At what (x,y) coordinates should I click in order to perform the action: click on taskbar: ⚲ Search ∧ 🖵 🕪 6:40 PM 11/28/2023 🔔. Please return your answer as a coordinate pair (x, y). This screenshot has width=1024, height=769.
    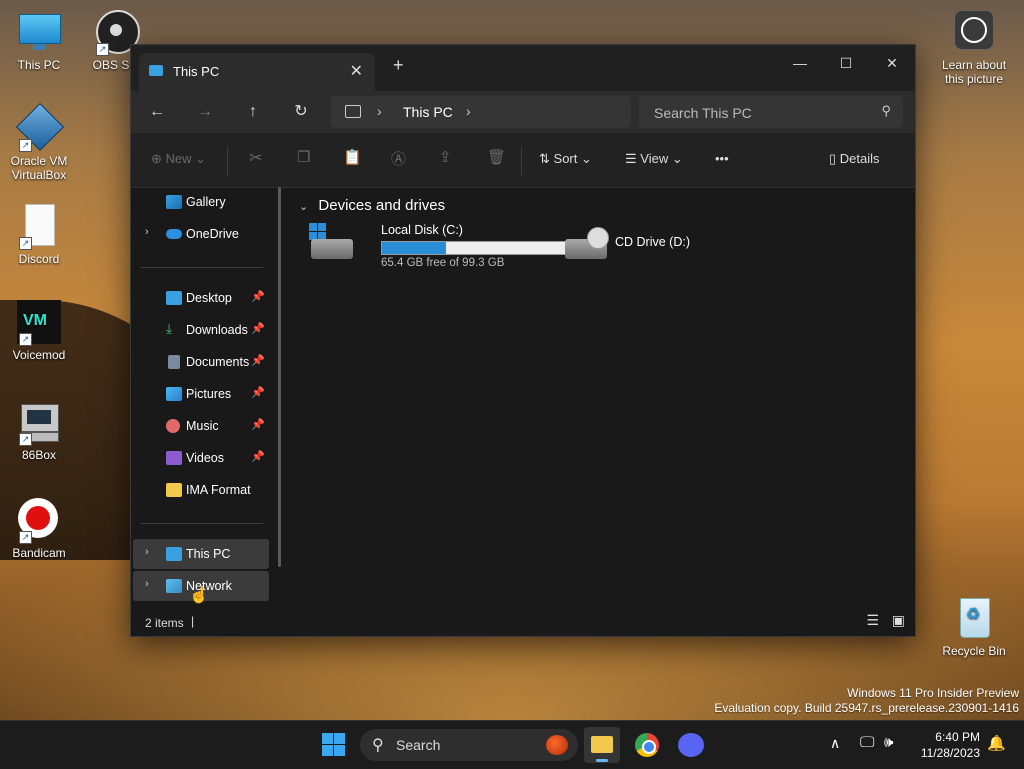
    Looking at the image, I should click on (512, 744).